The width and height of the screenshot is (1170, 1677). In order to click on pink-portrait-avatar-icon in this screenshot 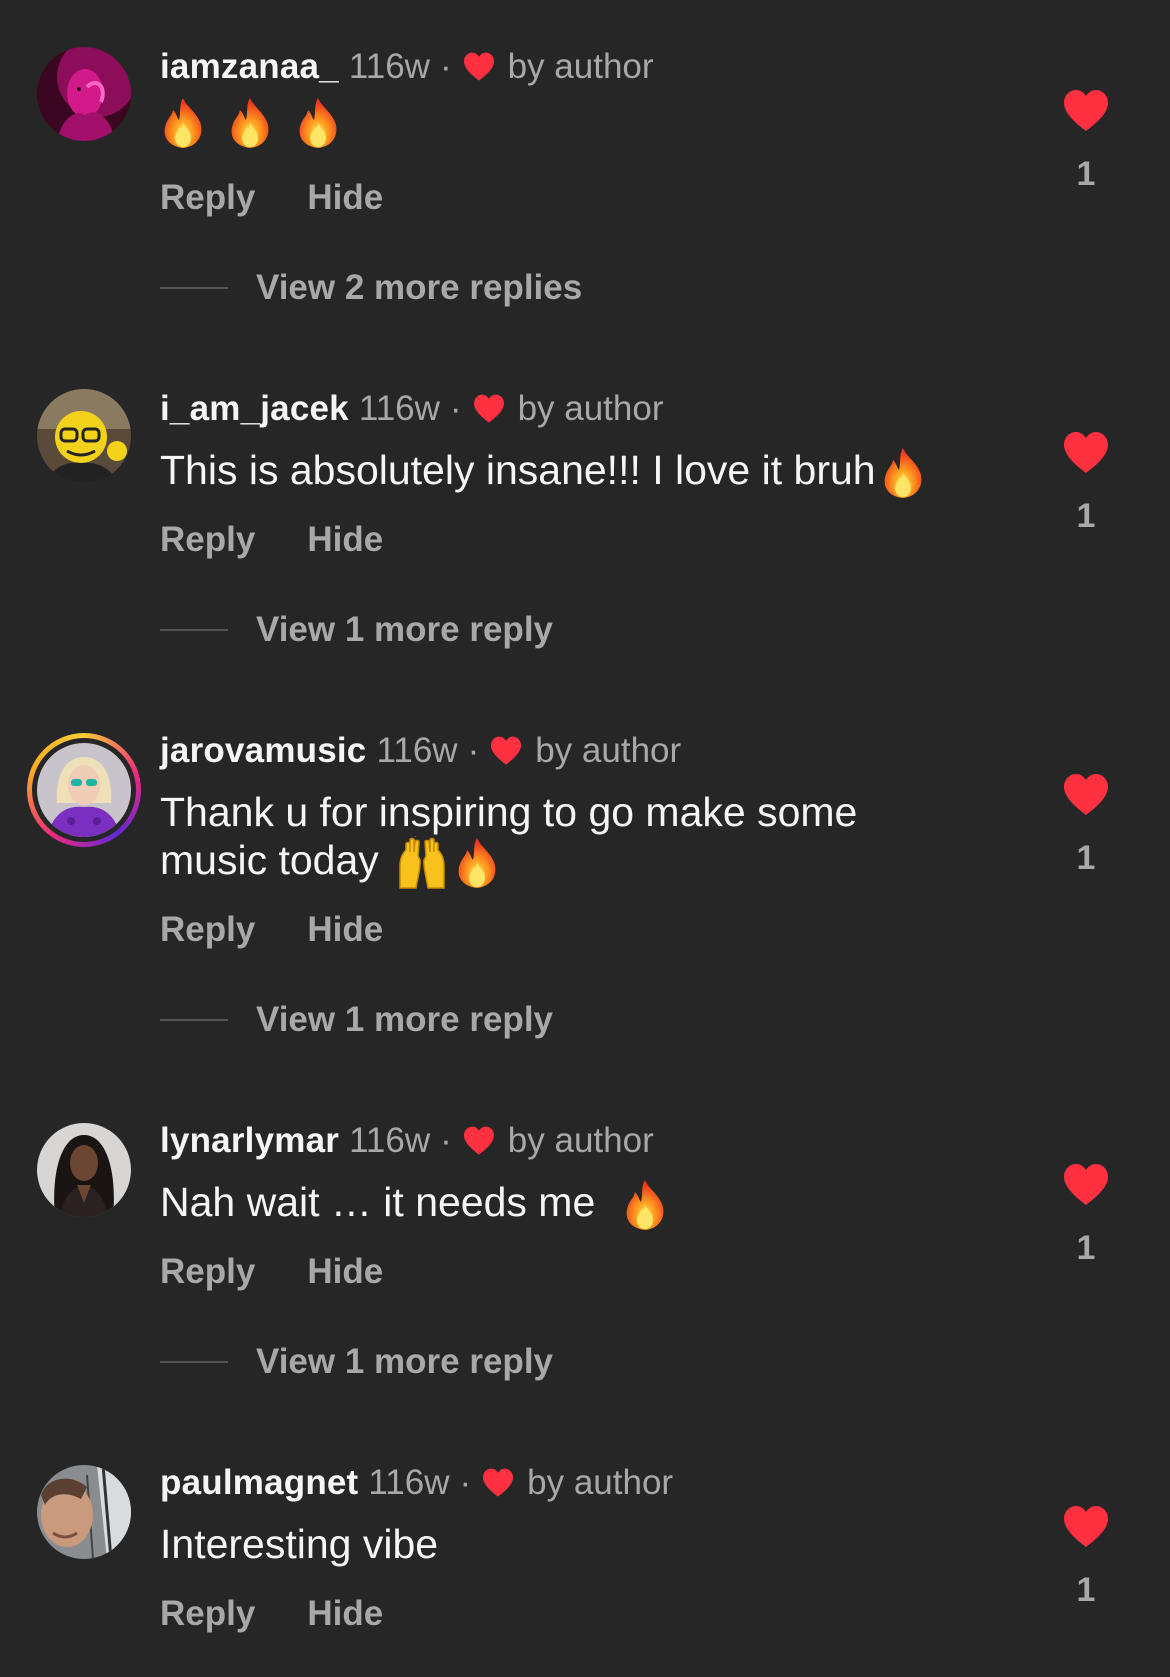, I will do `click(84, 94)`.